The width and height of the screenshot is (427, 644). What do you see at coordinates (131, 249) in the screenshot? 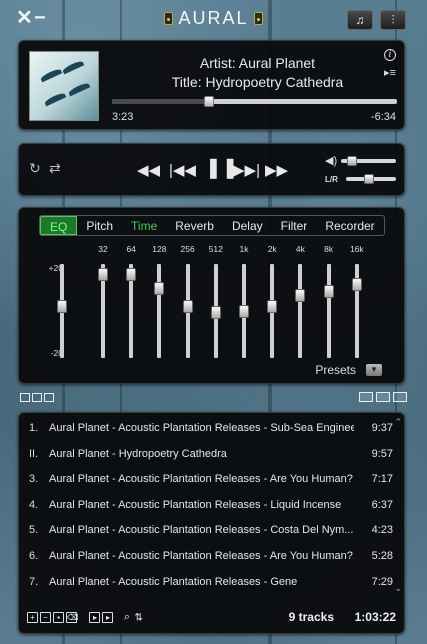
I see `eq-band-freq-label: 64` at bounding box center [131, 249].